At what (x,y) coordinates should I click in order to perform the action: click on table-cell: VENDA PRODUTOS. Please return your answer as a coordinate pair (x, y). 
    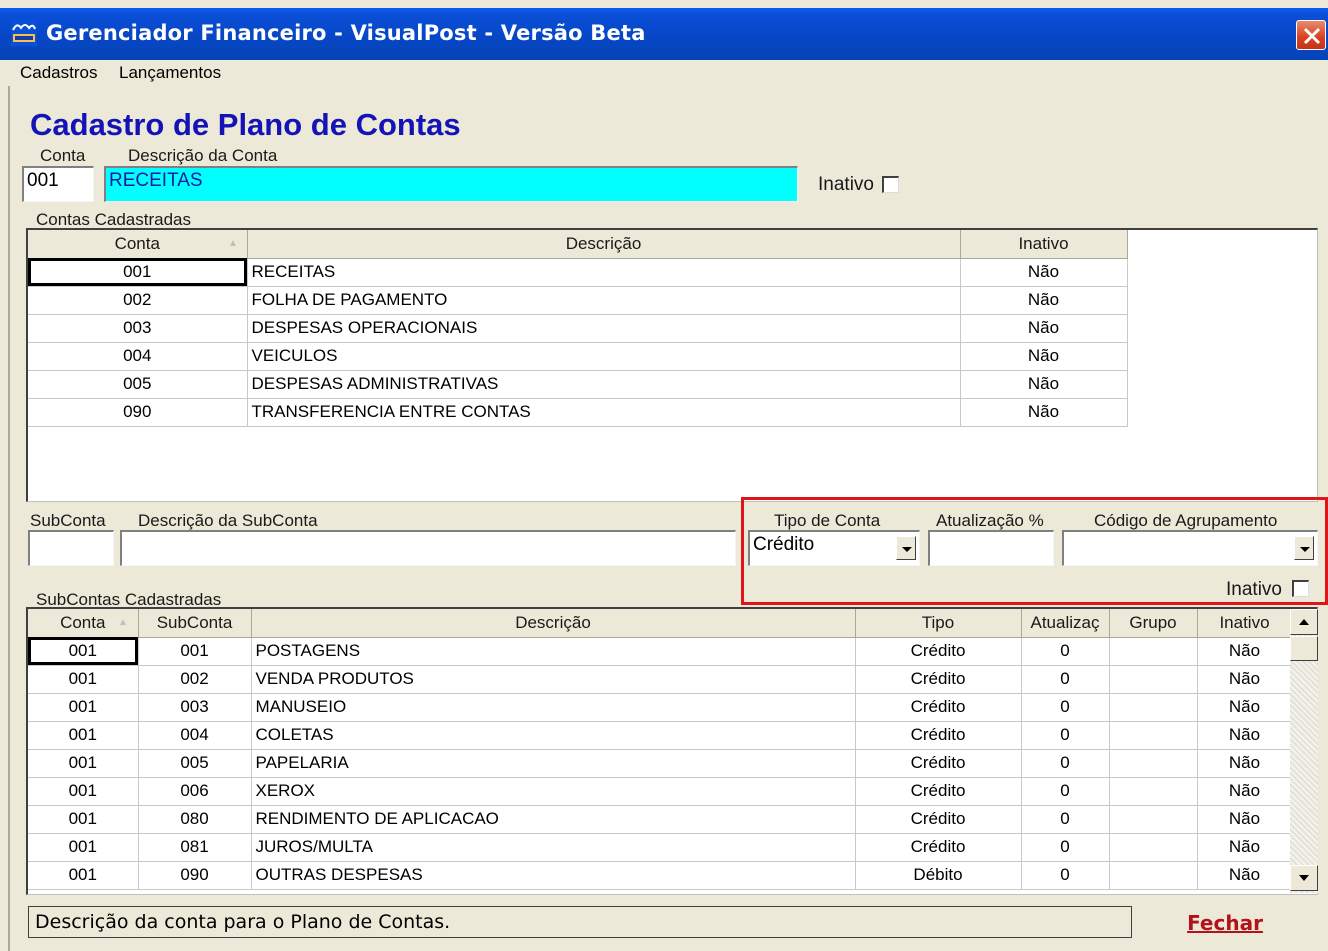
    Looking at the image, I should click on (553, 679).